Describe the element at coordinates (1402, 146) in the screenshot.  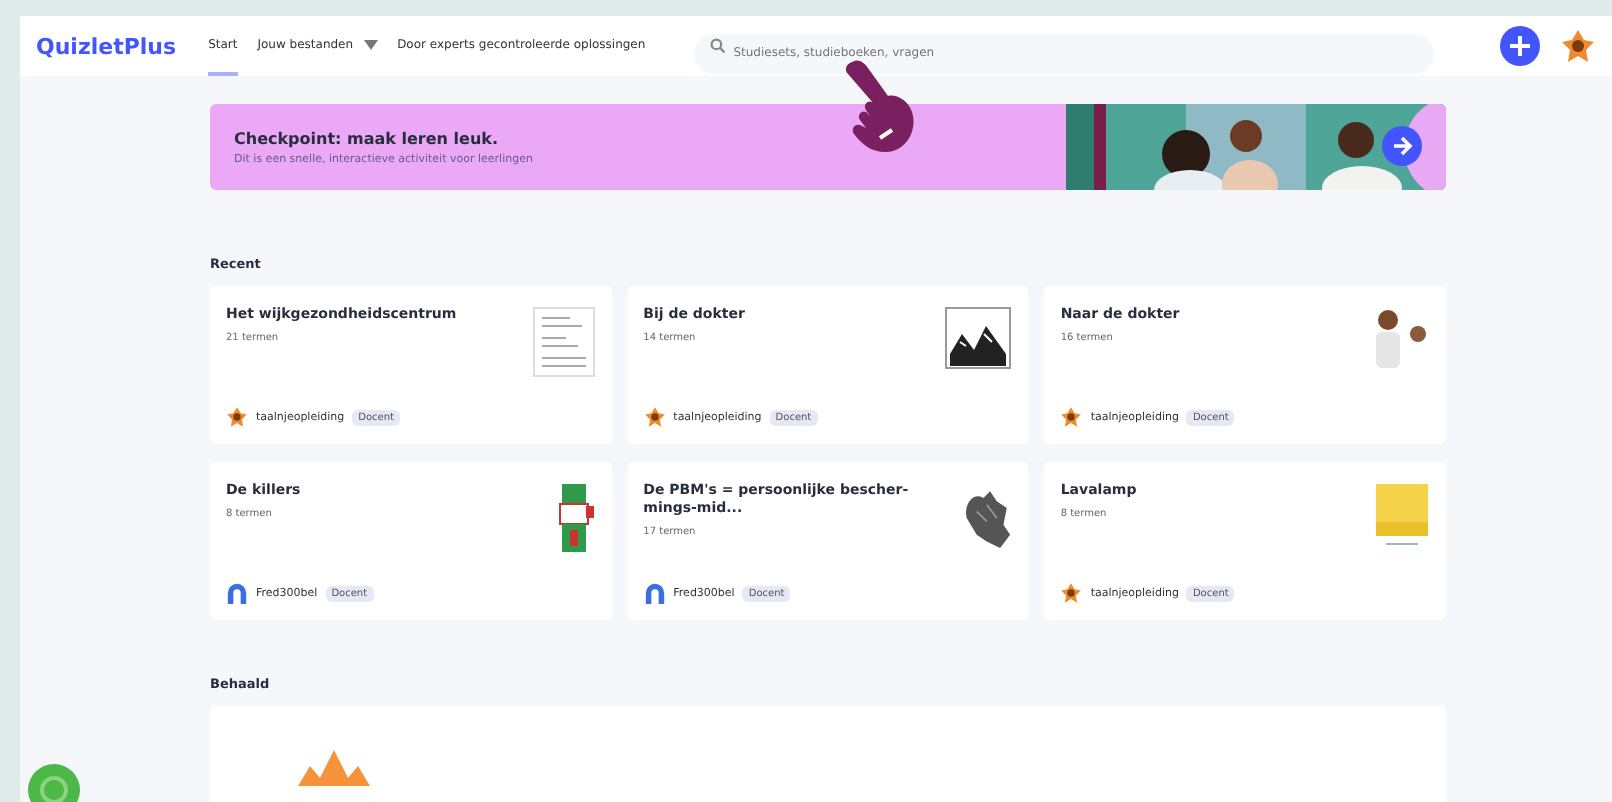
I see `arrow-button` at that location.